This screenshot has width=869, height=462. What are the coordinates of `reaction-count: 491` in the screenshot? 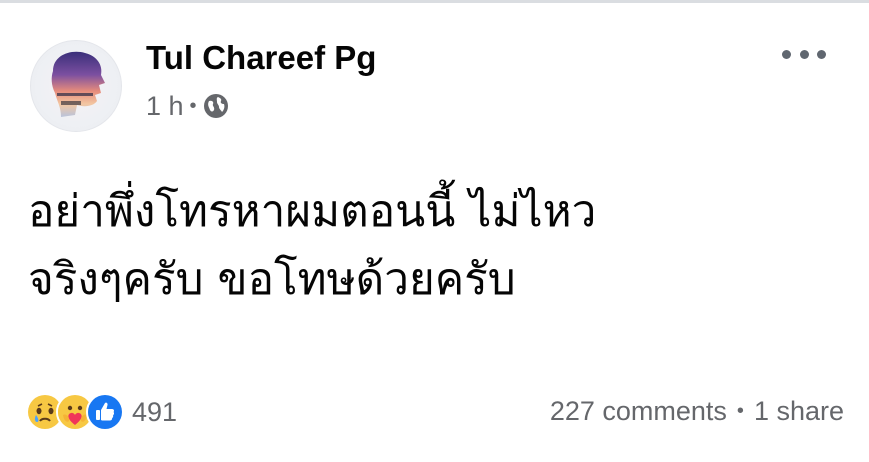 It's located at (155, 411).